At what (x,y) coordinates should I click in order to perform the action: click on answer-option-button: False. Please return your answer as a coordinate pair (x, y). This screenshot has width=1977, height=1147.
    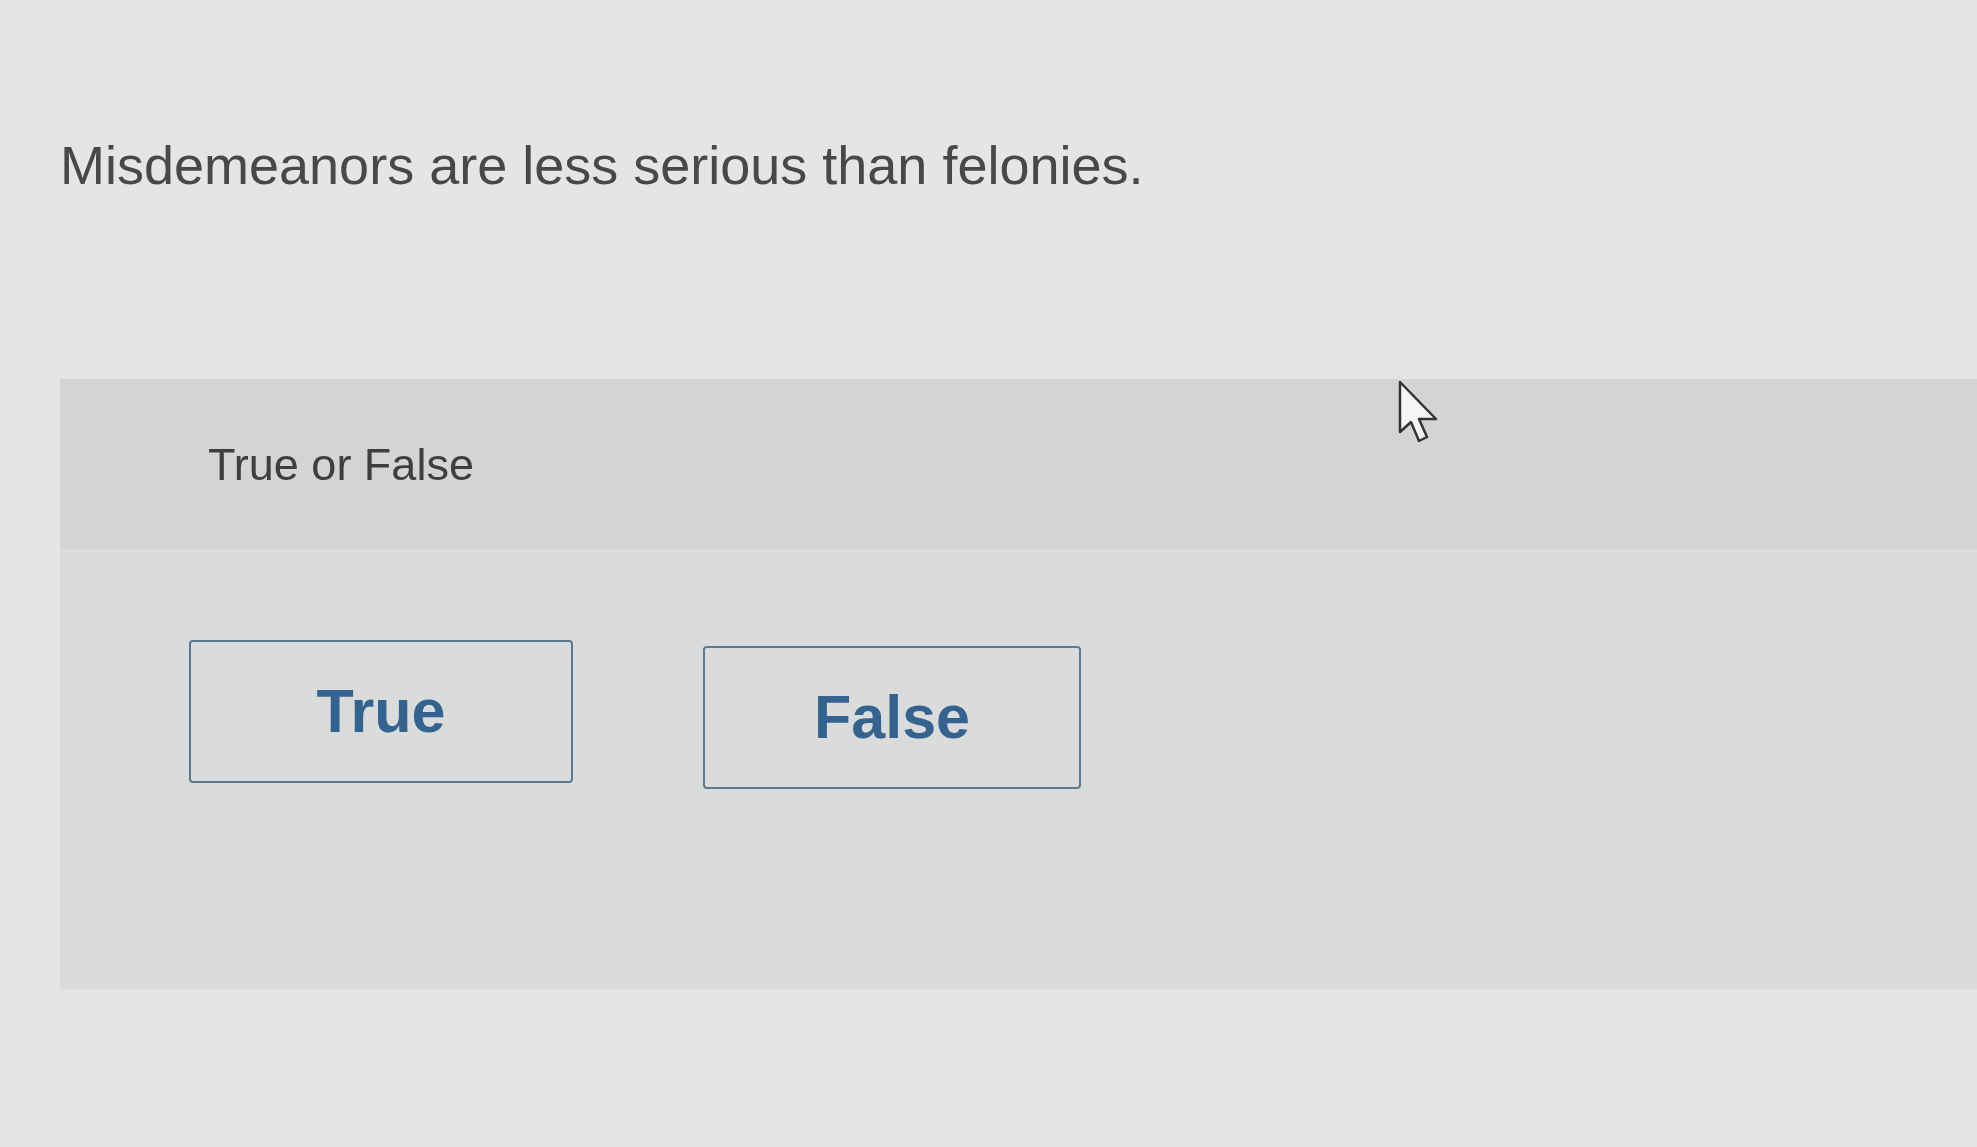
    Looking at the image, I should click on (892, 718).